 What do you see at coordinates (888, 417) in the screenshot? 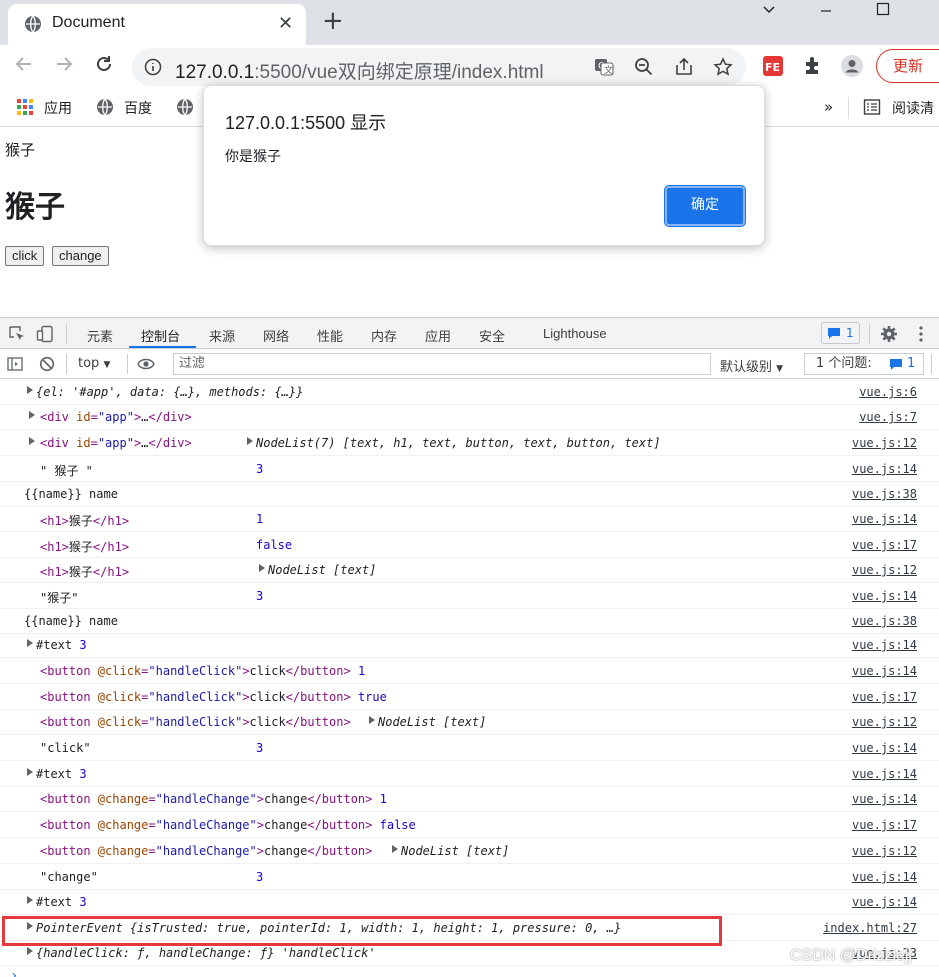
I see `source-link: vue.js:7` at bounding box center [888, 417].